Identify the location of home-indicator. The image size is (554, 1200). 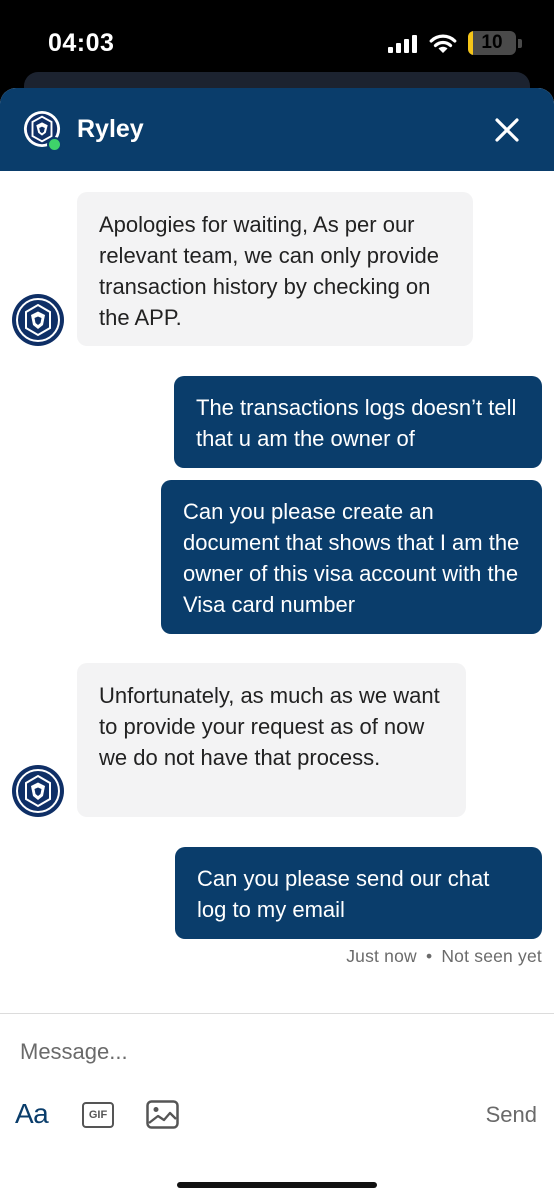
(277, 1185).